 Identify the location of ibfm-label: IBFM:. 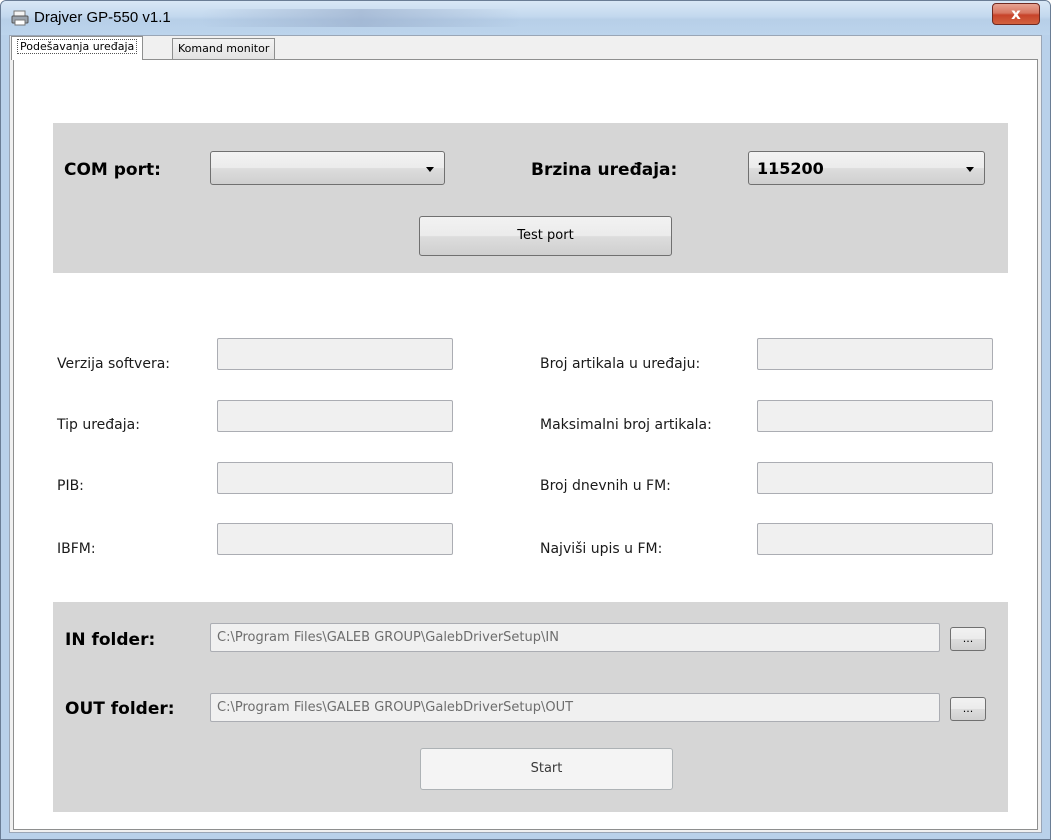
(76, 549).